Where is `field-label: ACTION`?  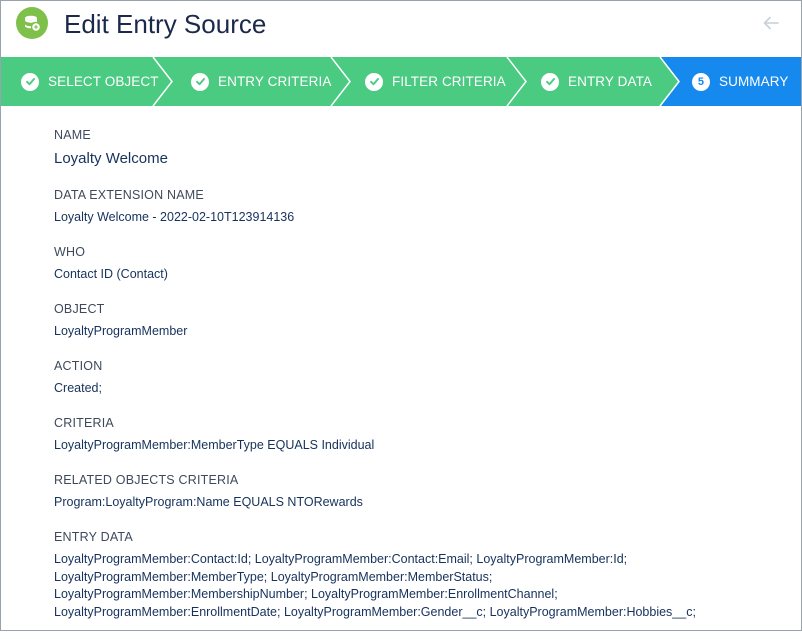 field-label: ACTION is located at coordinates (78, 366).